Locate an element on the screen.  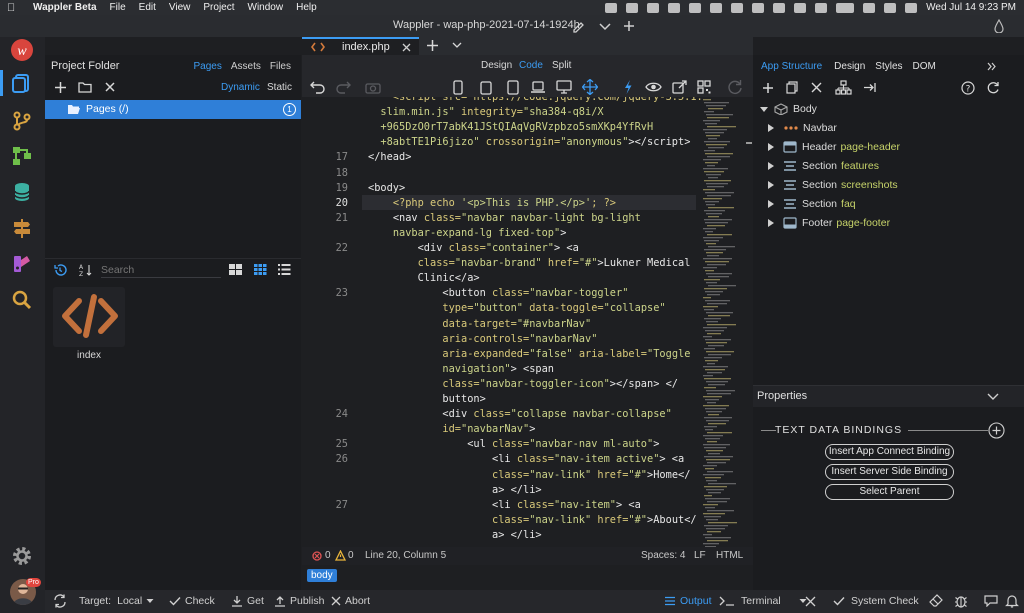
collapse-chevron-icon is located at coordinates (993, 396).